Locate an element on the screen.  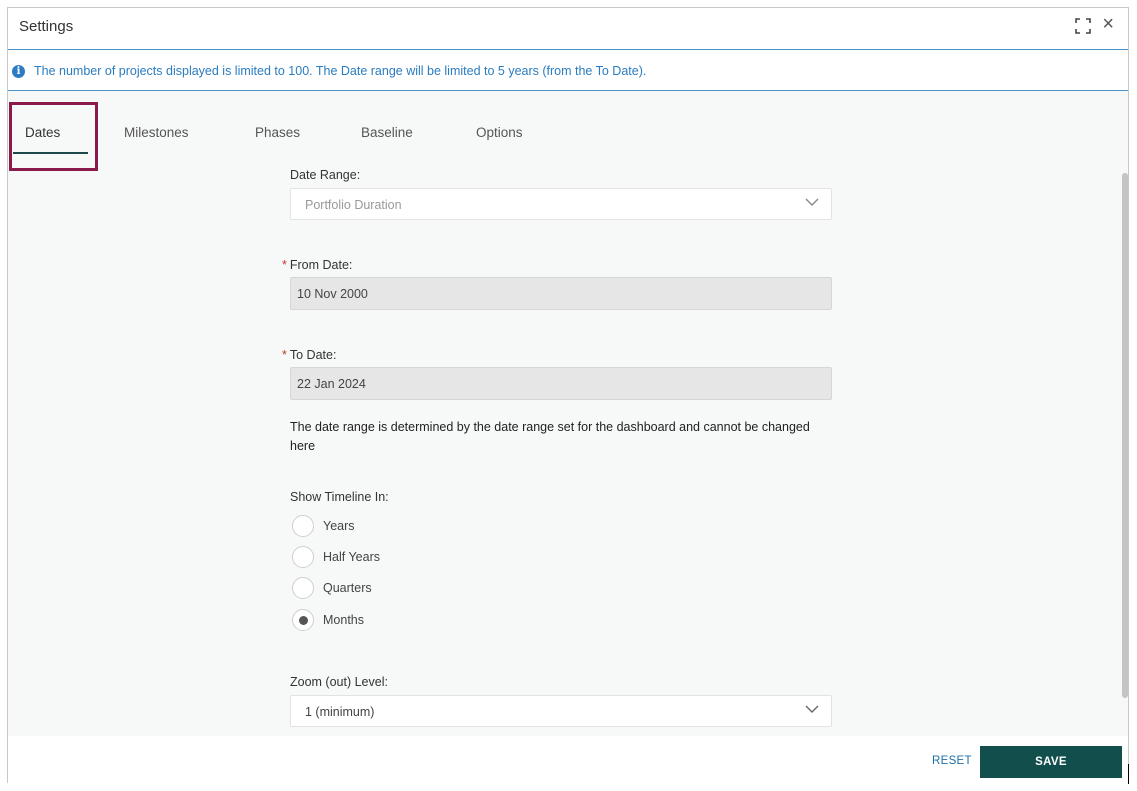
radio-label: Half Years is located at coordinates (351, 557).